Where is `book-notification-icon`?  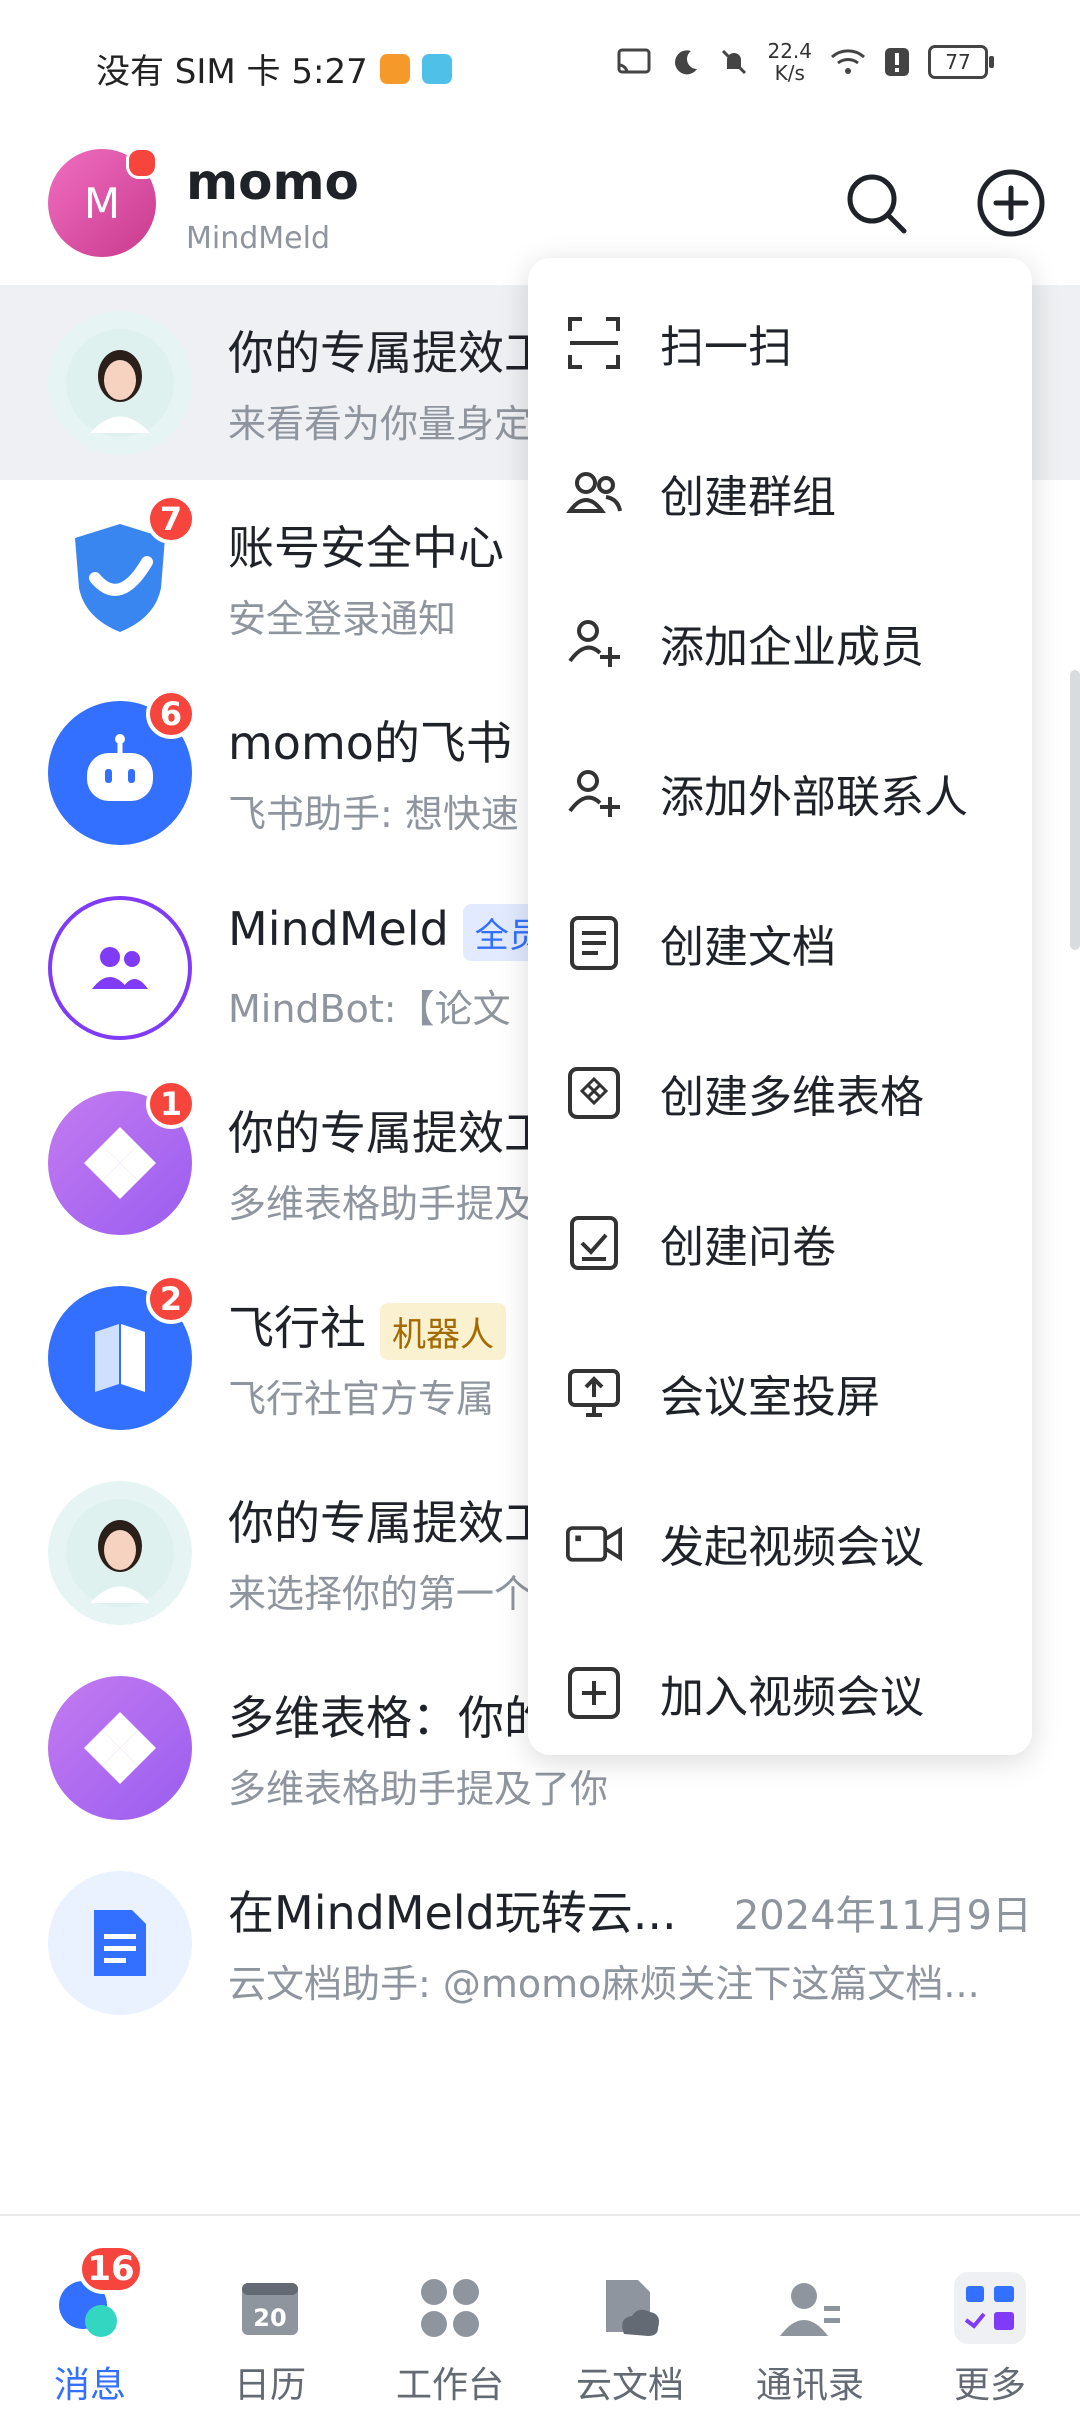 book-notification-icon is located at coordinates (436, 68).